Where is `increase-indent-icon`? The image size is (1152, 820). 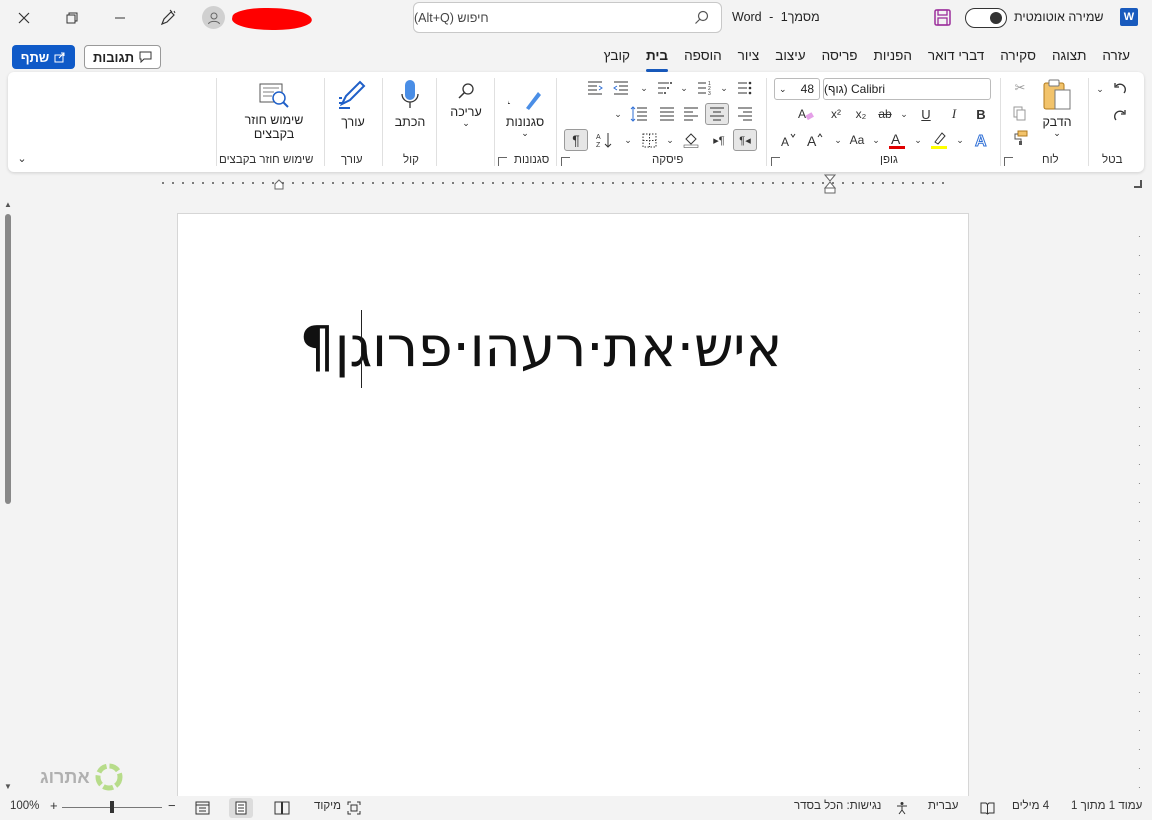
increase-indent-icon is located at coordinates (595, 88).